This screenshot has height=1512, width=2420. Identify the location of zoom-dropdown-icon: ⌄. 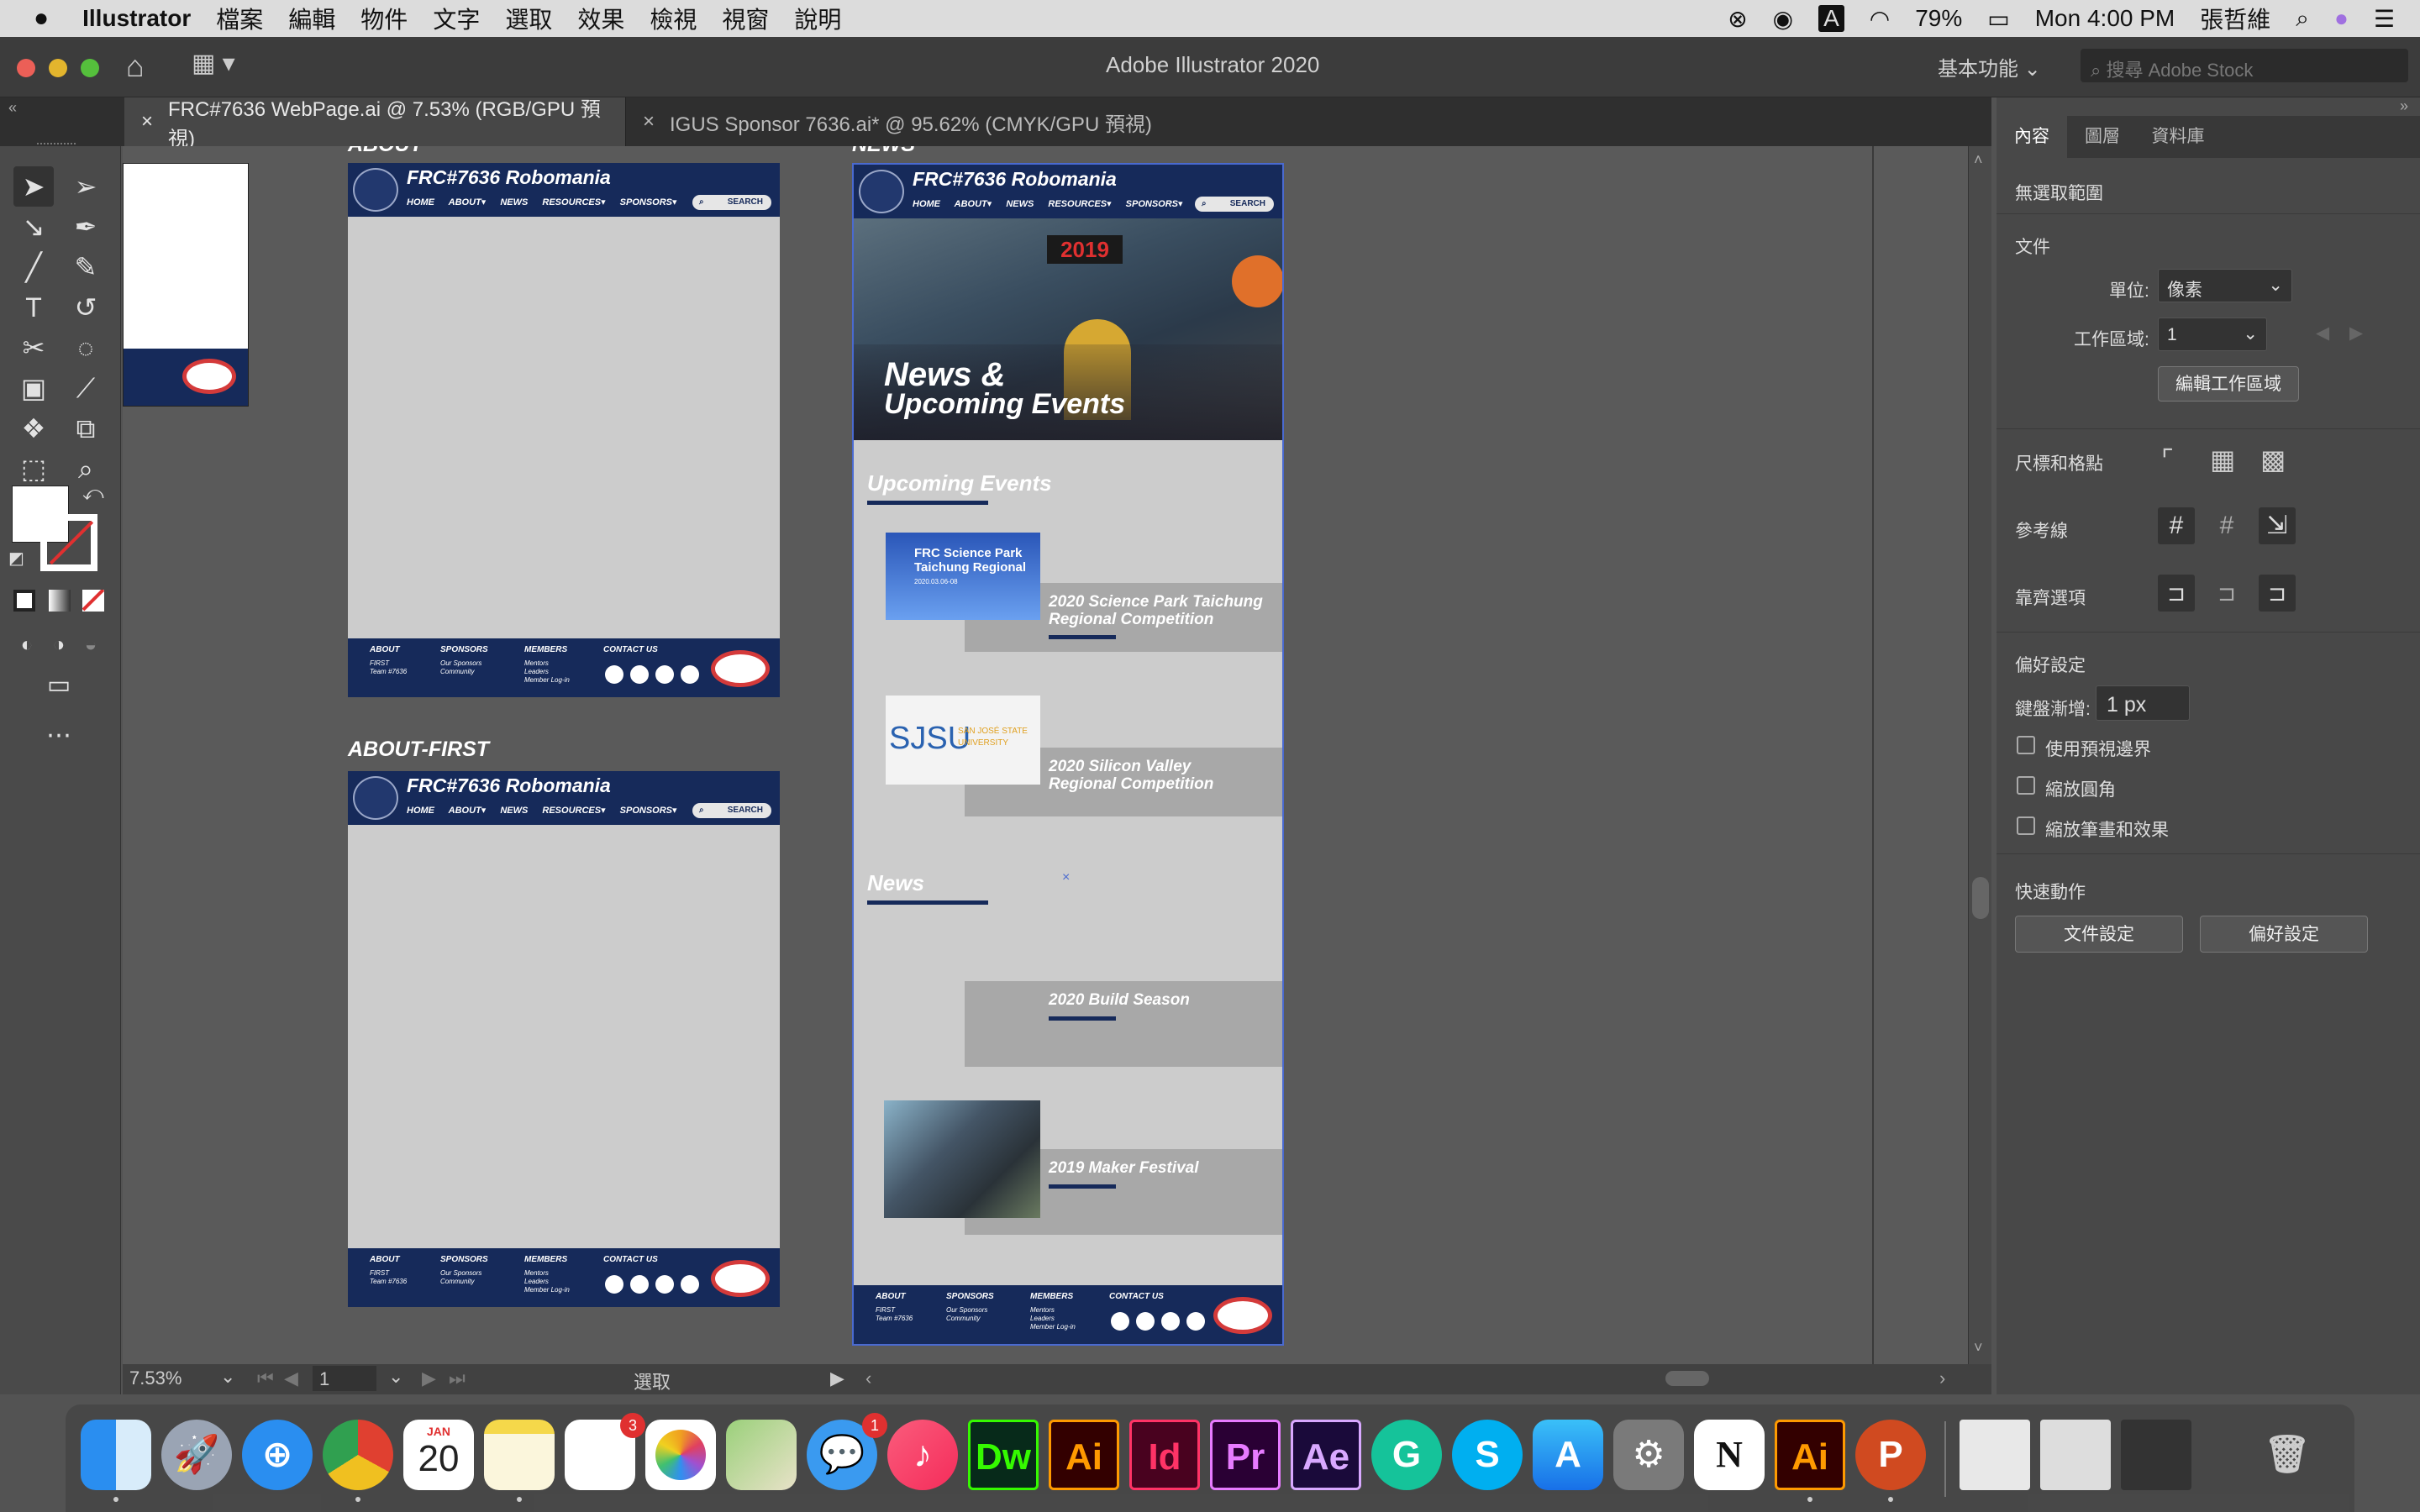
(227, 1377).